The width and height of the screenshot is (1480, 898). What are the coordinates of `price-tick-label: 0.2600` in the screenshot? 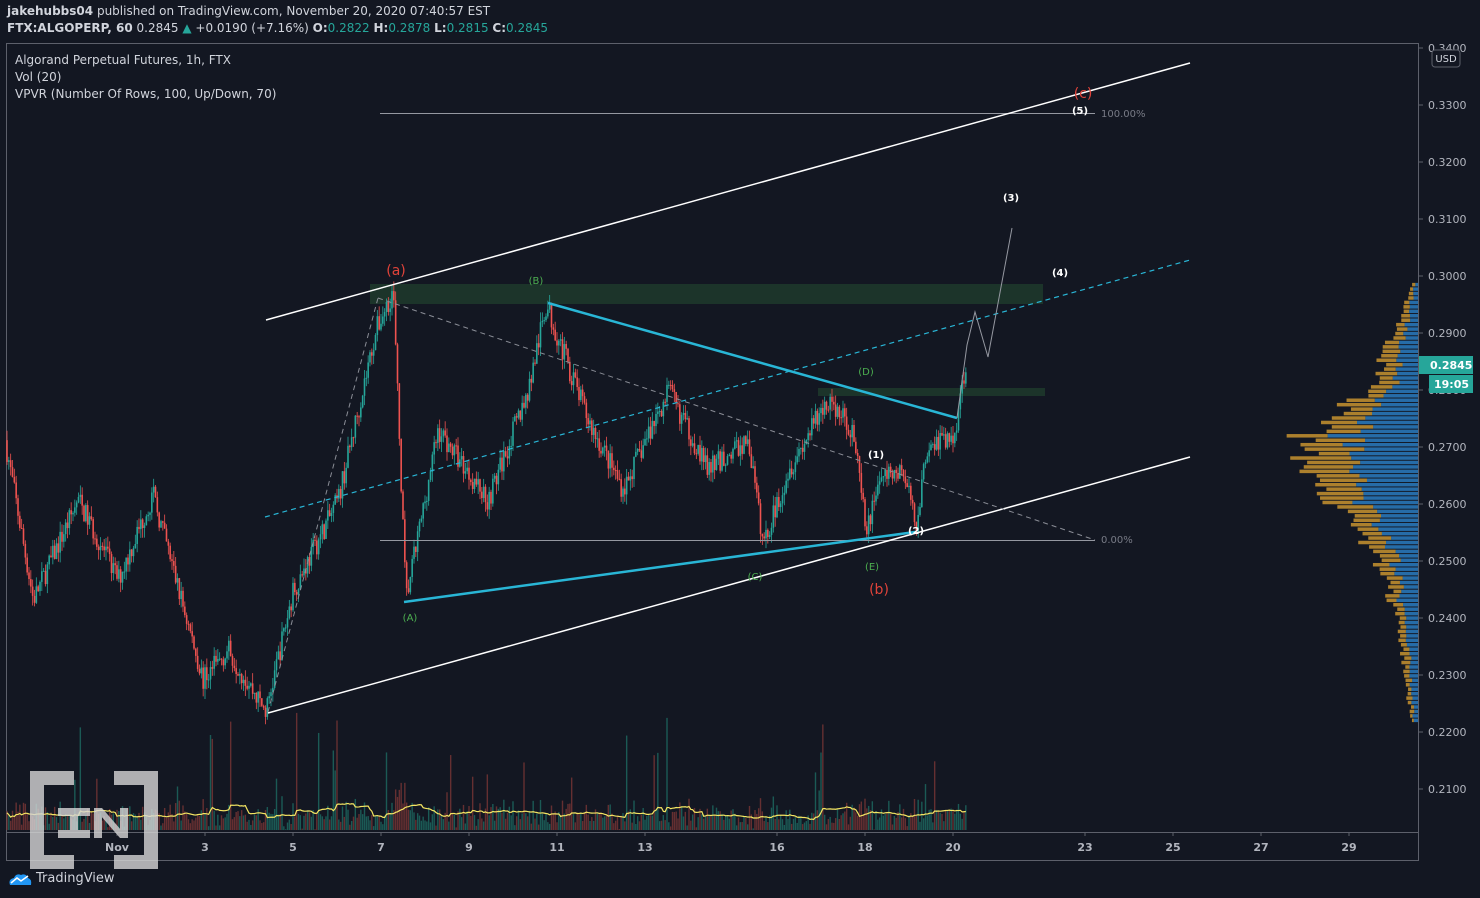 It's located at (1447, 504).